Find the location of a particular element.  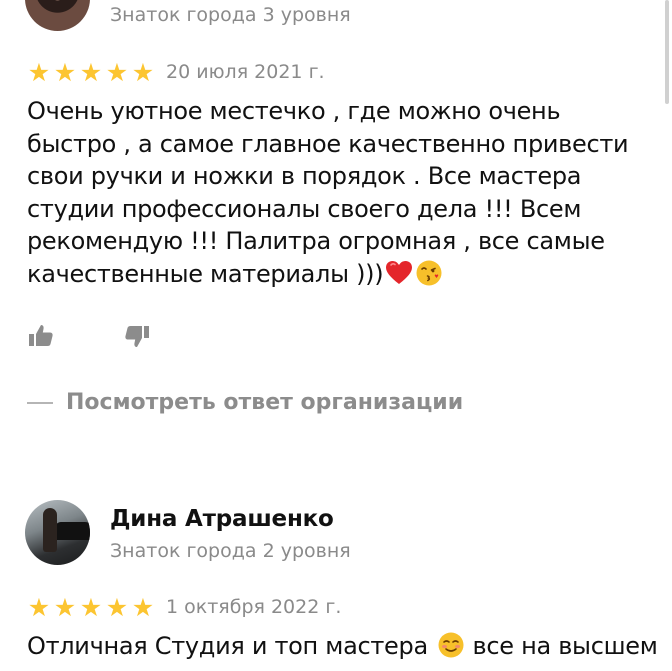

divider-dash is located at coordinates (40, 402).